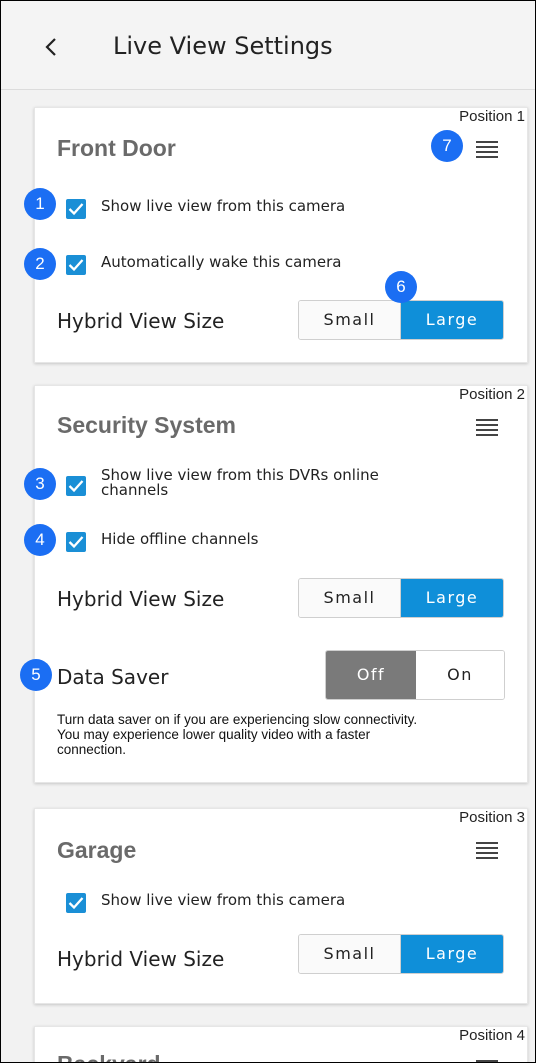 The image size is (536, 1063). Describe the element at coordinates (36, 675) in the screenshot. I see `annotation-badge-5: 5` at that location.